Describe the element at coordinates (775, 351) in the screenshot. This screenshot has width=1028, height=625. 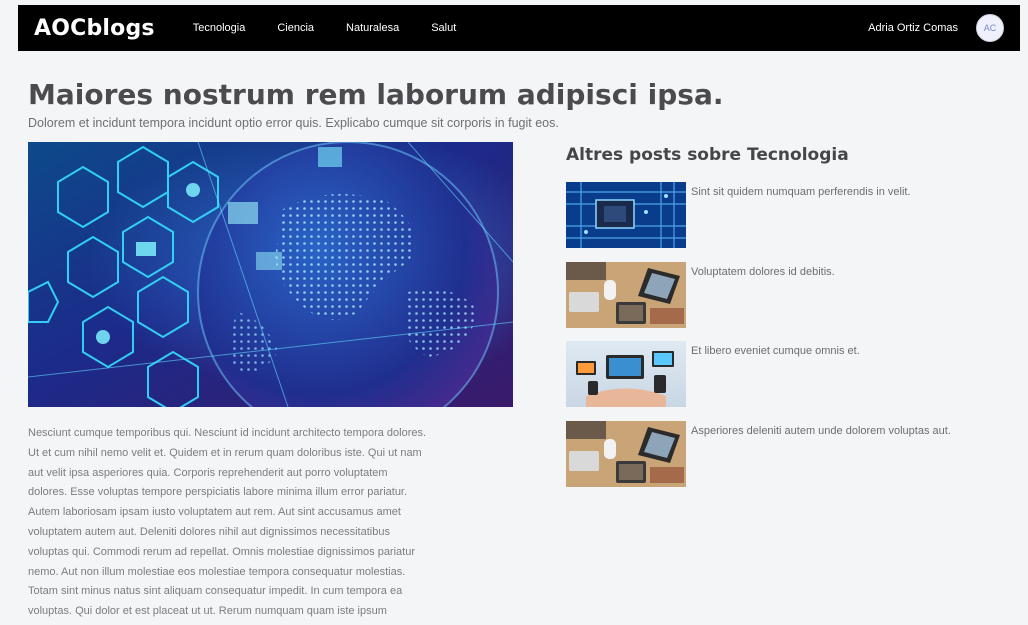
I see `post-title: Et libero eveniet cumque omnis et.` at that location.